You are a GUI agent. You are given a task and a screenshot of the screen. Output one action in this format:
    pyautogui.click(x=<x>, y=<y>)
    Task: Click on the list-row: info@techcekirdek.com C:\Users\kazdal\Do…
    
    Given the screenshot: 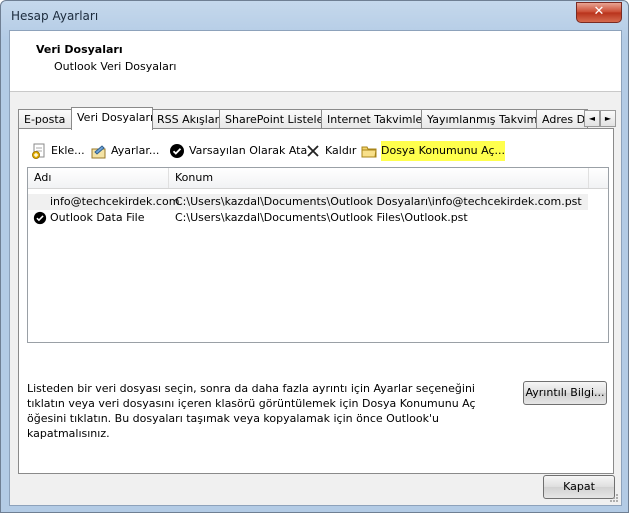 What is the action you would take?
    pyautogui.click(x=308, y=202)
    